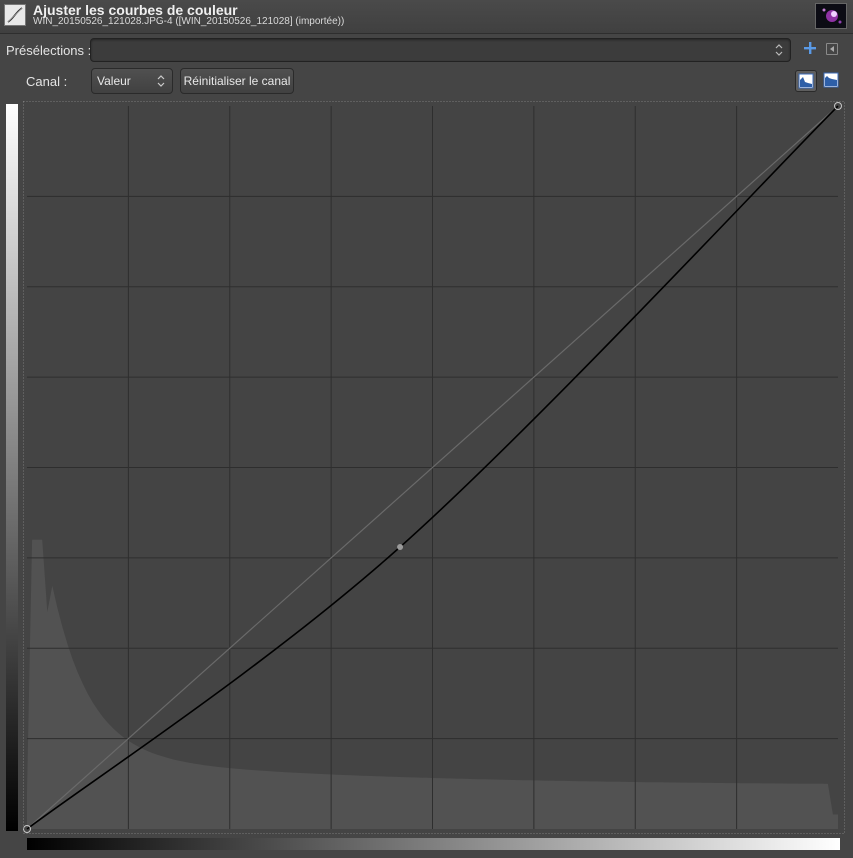 This screenshot has height=858, width=853. I want to click on plus-icon, so click(810, 48).